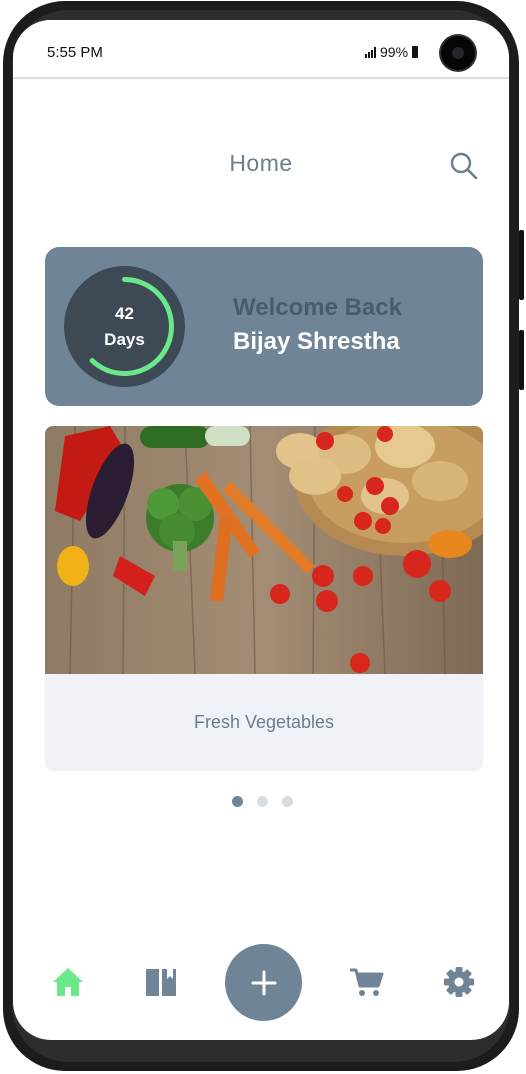 The width and height of the screenshot is (526, 1074). I want to click on gear-icon, so click(459, 982).